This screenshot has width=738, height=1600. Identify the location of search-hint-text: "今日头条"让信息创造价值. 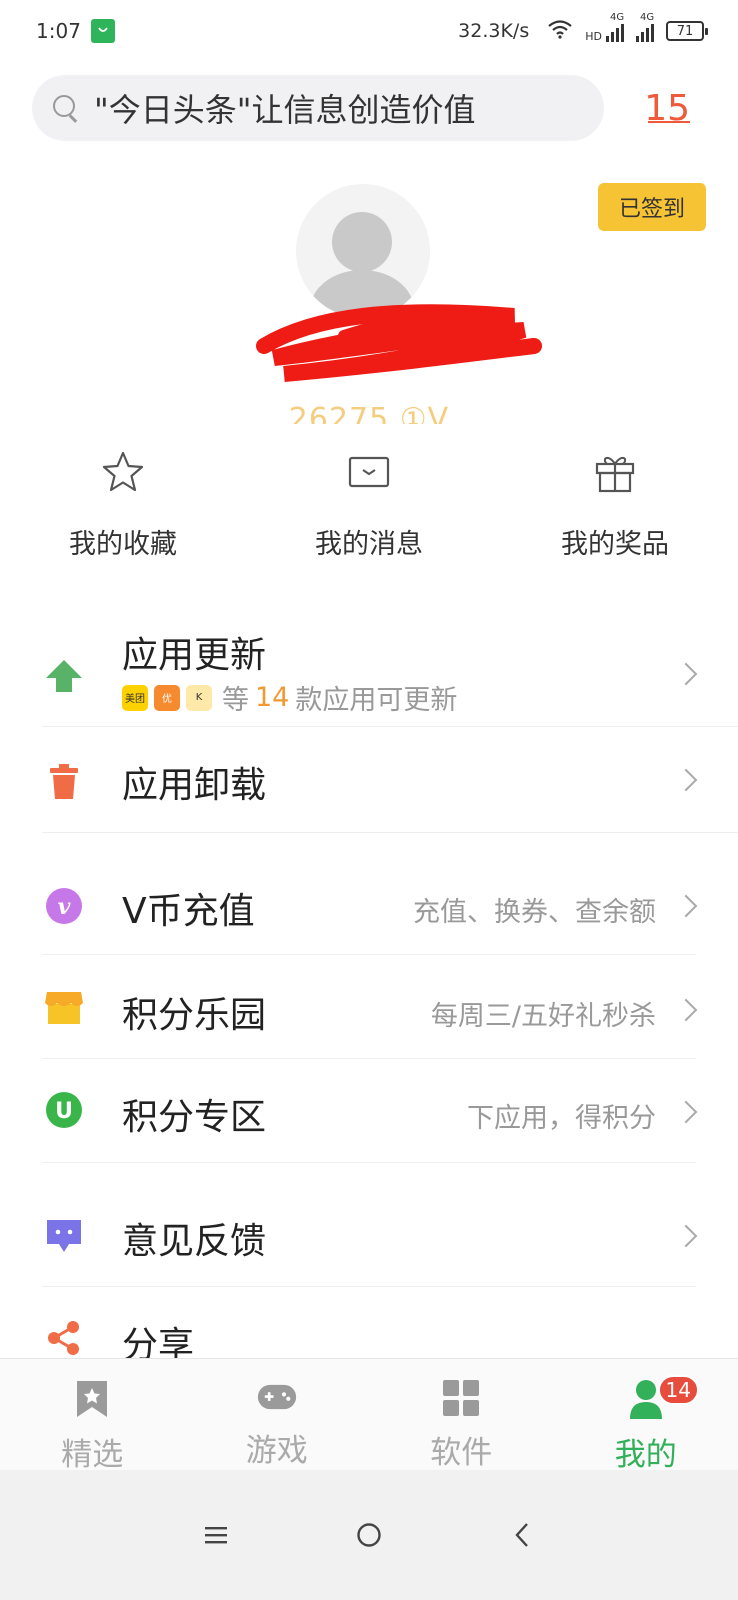
(285, 110).